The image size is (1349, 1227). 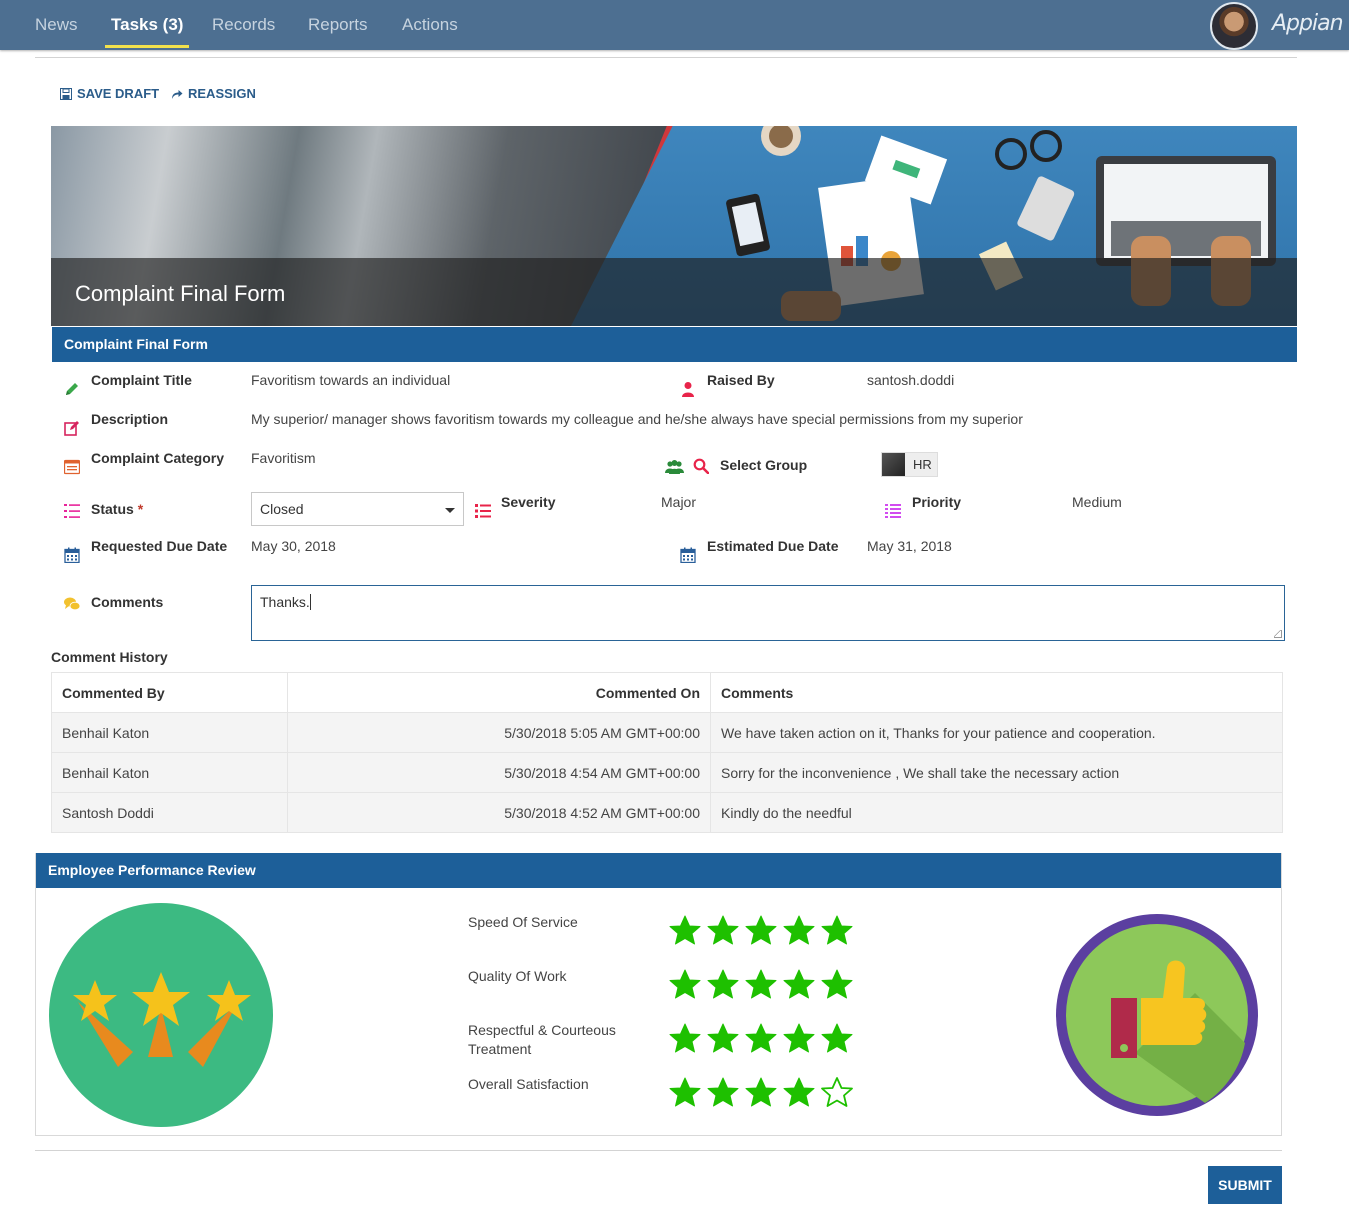 I want to click on chat-bubbles-icon, so click(x=72, y=604).